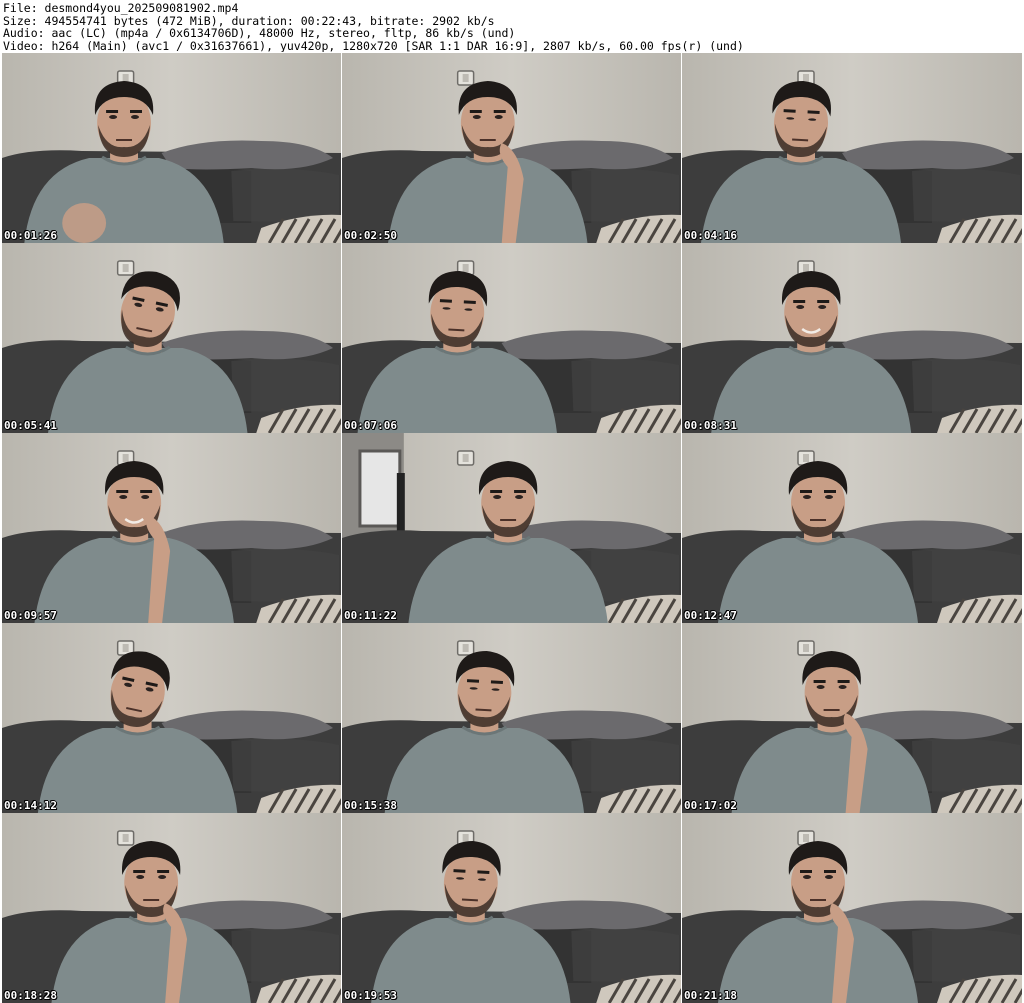  I want to click on video-thumbnail: 00:21:18, so click(852, 908).